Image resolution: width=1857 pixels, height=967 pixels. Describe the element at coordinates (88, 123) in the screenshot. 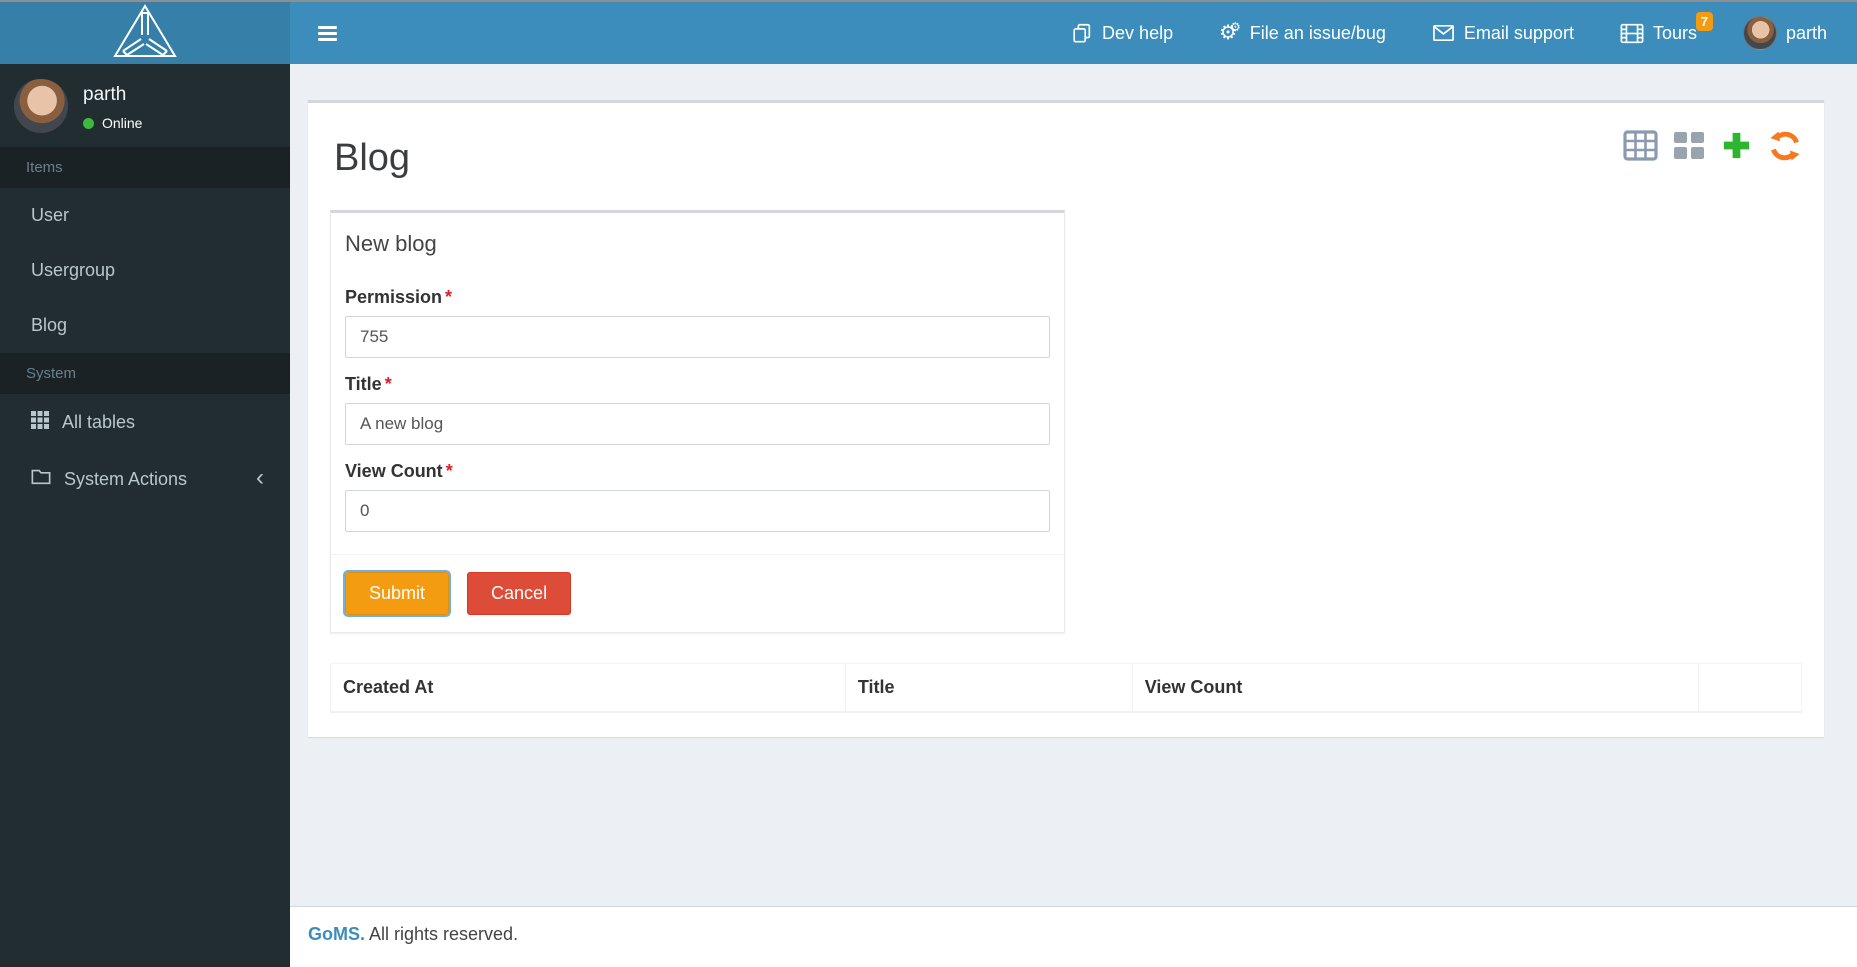

I see `online-dot-icon` at that location.